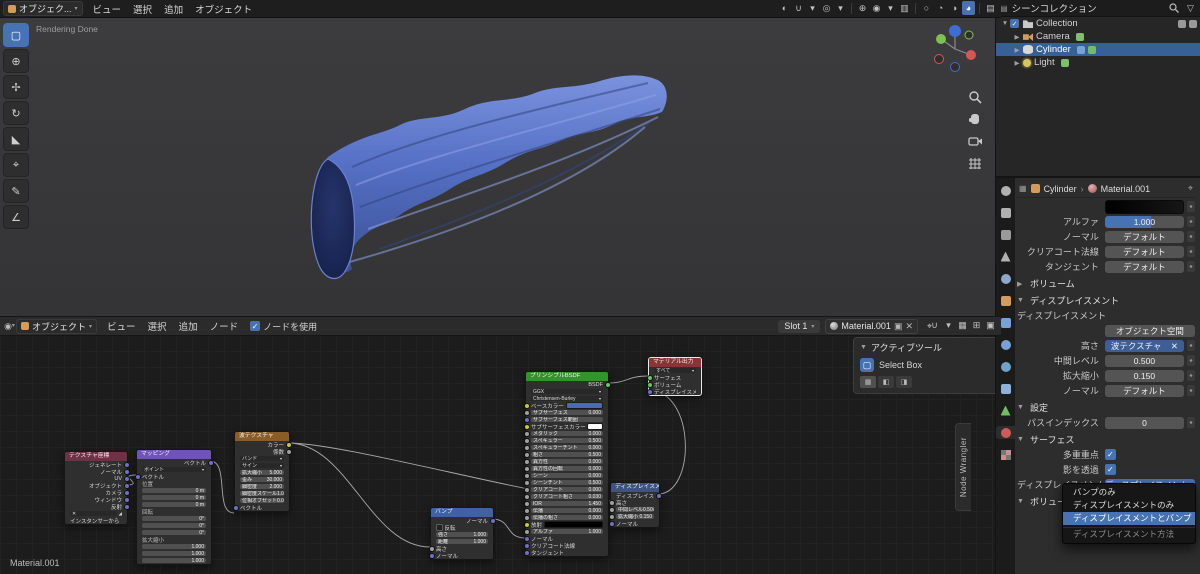 Image resolution: width=1200 pixels, height=574 pixels. What do you see at coordinates (1017, 50) in the screenshot?
I see `expand-arrow-icon: ▶` at bounding box center [1017, 50].